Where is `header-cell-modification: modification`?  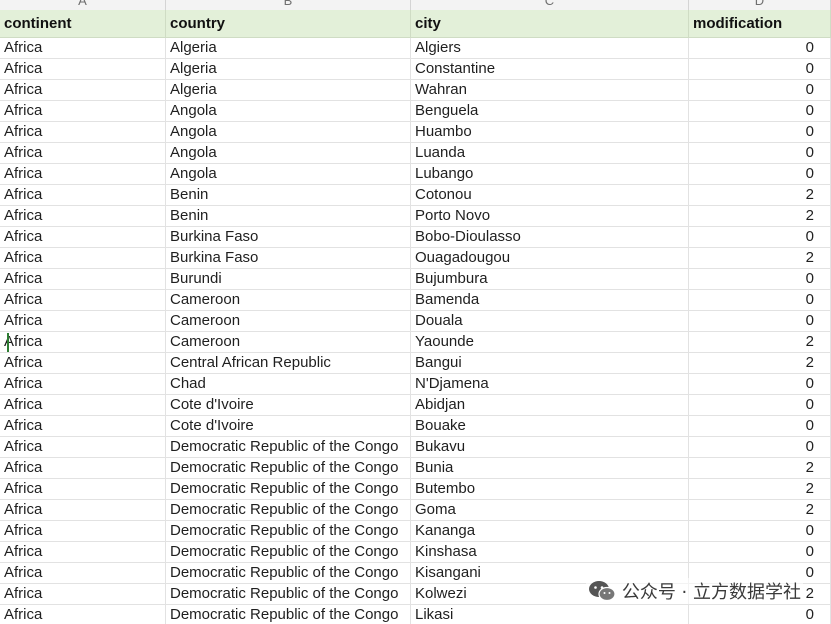
header-cell-modification: modification is located at coordinates (760, 23).